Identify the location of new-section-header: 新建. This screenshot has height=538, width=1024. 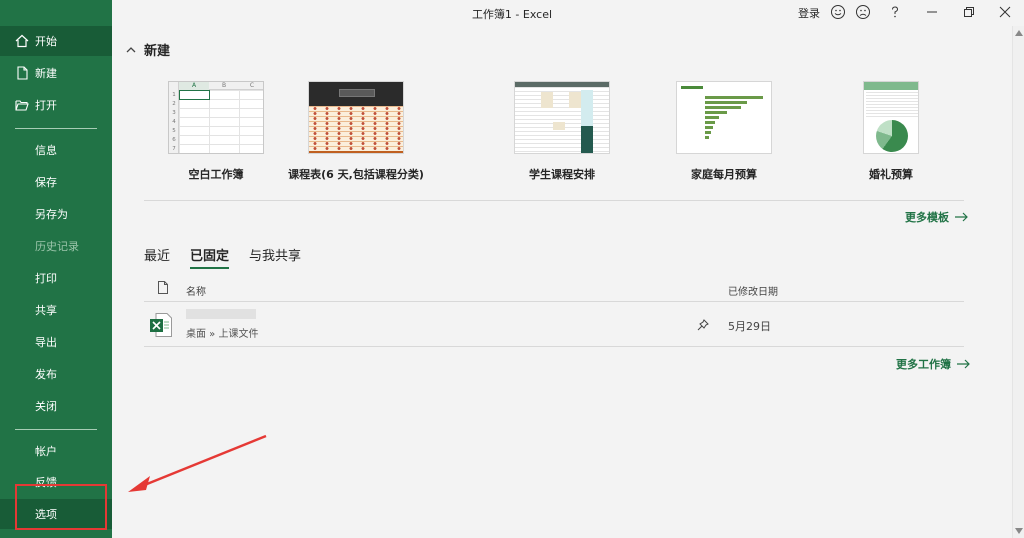
(148, 49).